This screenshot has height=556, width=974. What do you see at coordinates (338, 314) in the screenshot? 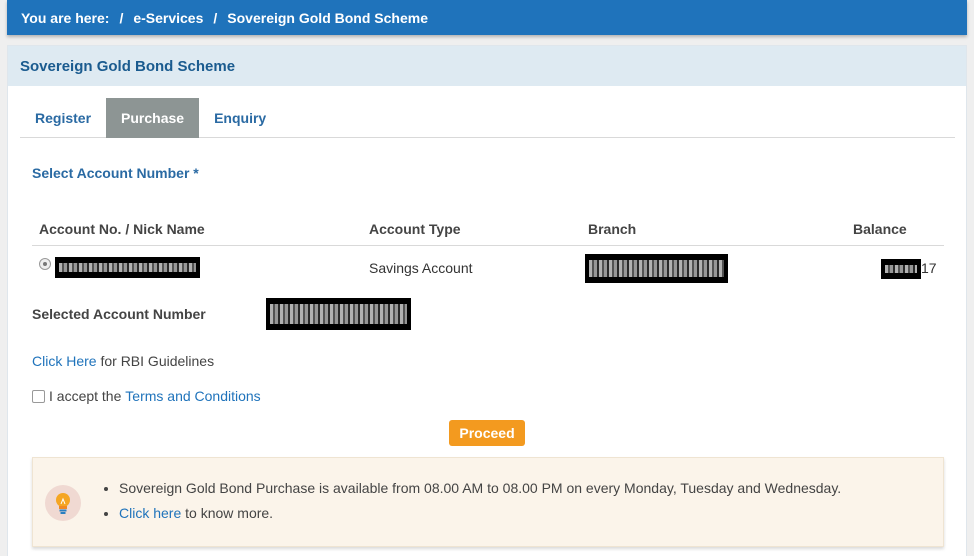
I see `redacted-selected-account` at bounding box center [338, 314].